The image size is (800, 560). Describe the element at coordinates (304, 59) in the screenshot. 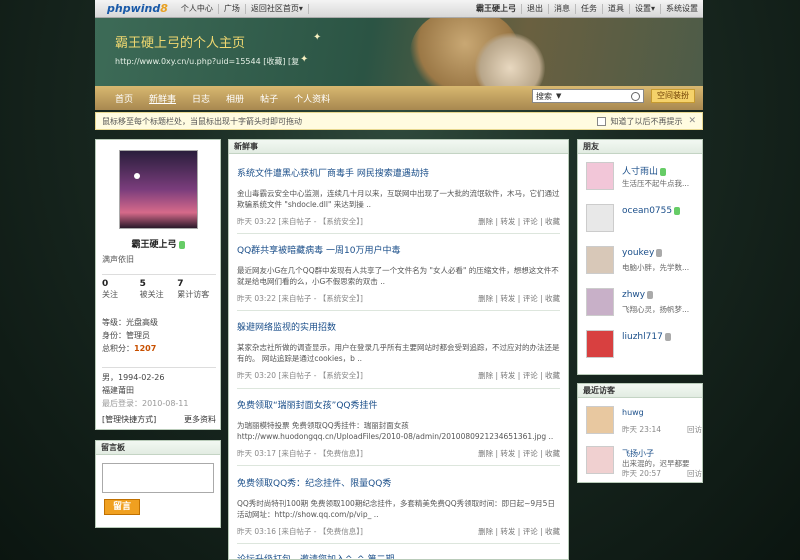

I see `star-icon: ✦` at that location.